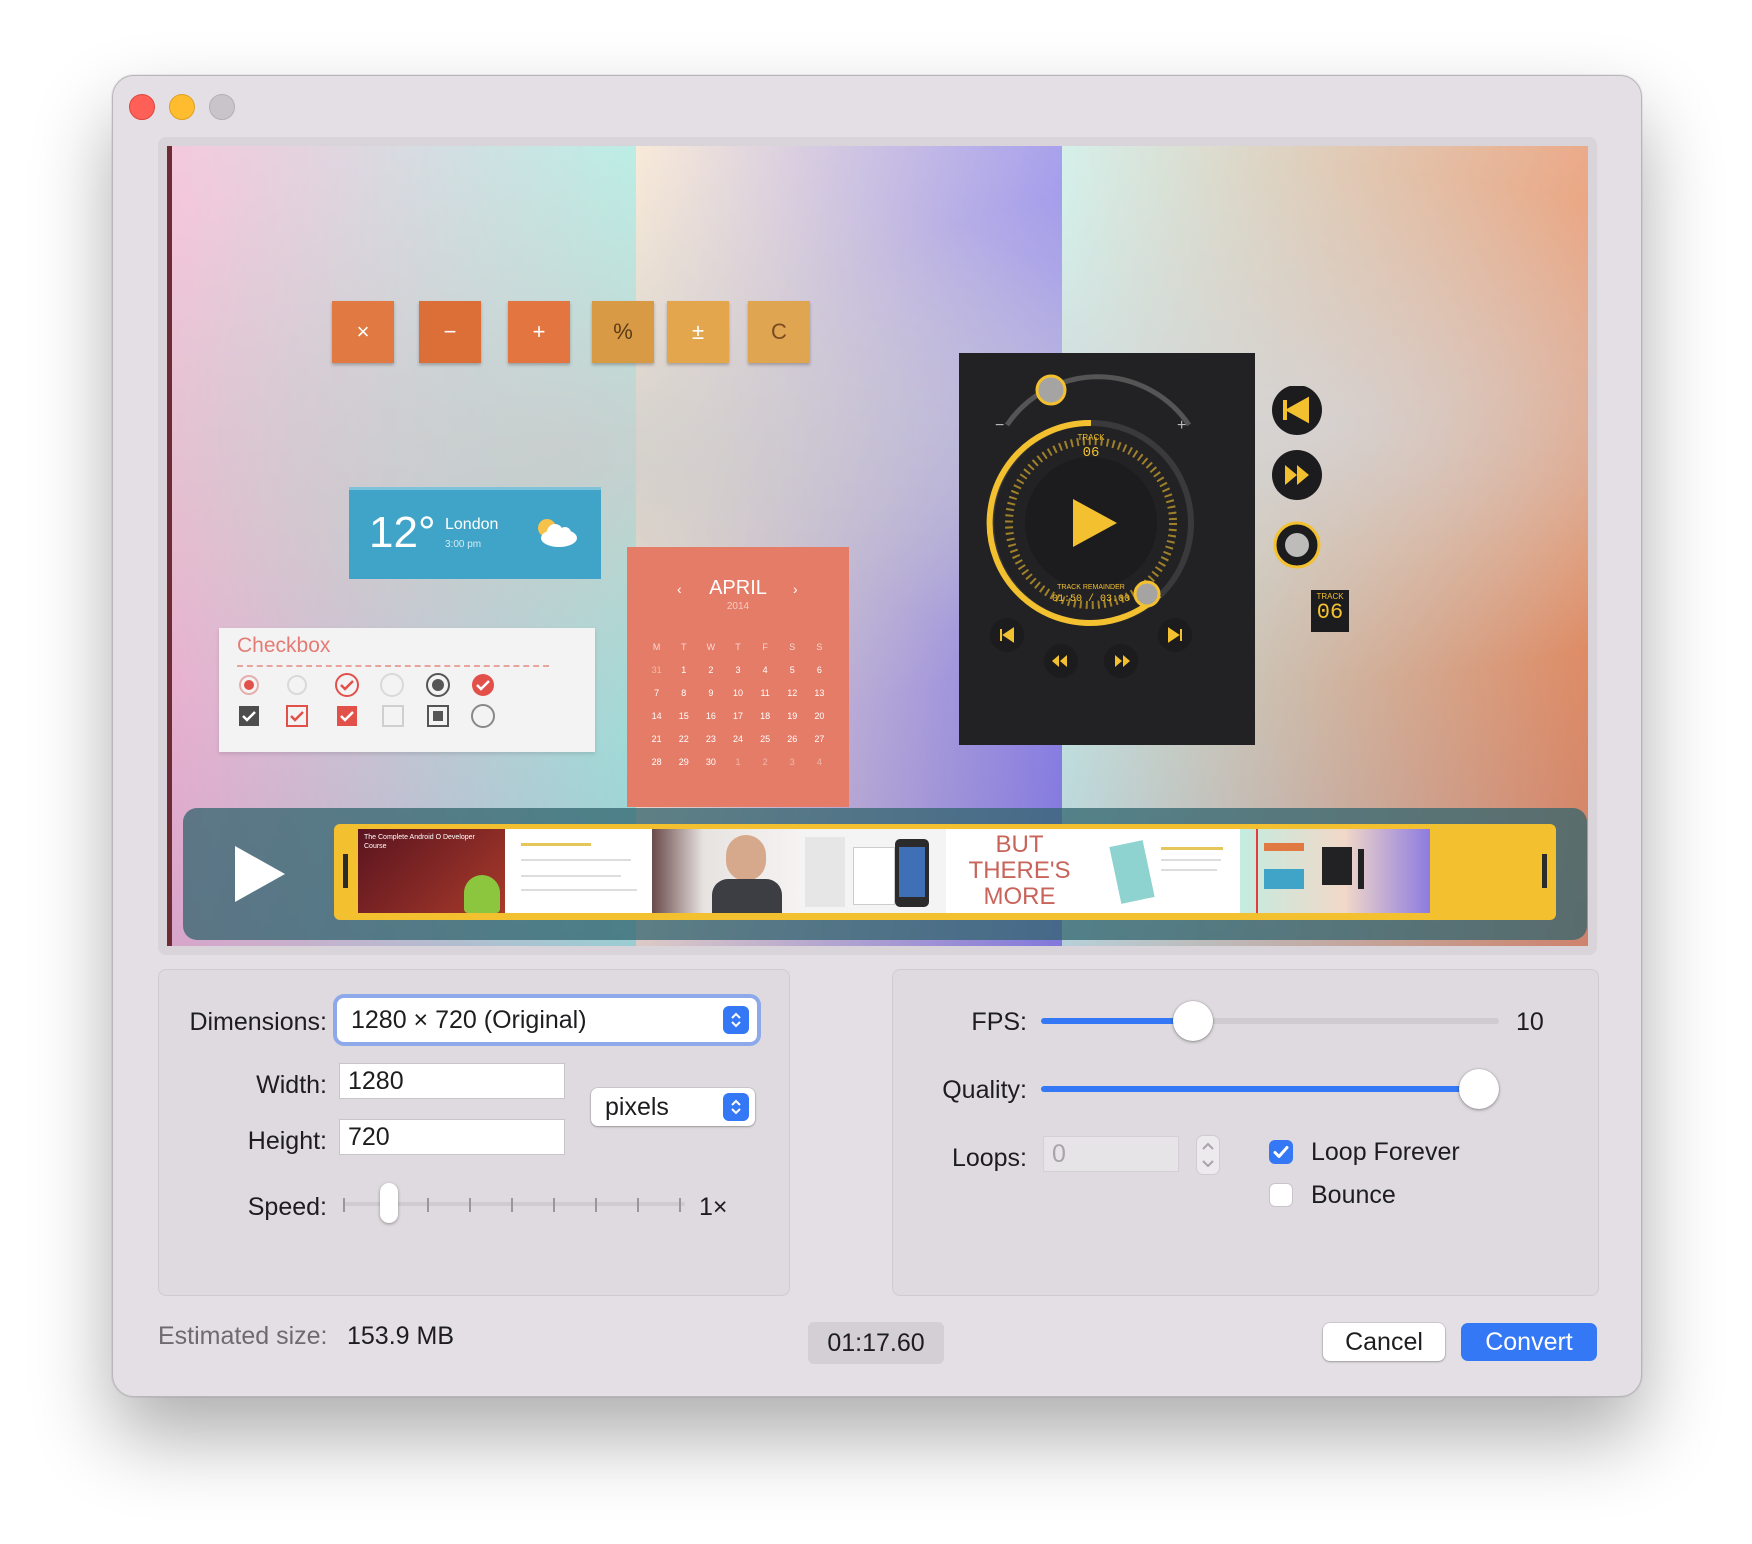  I want to click on preview-calc-button: ×, so click(363, 332).